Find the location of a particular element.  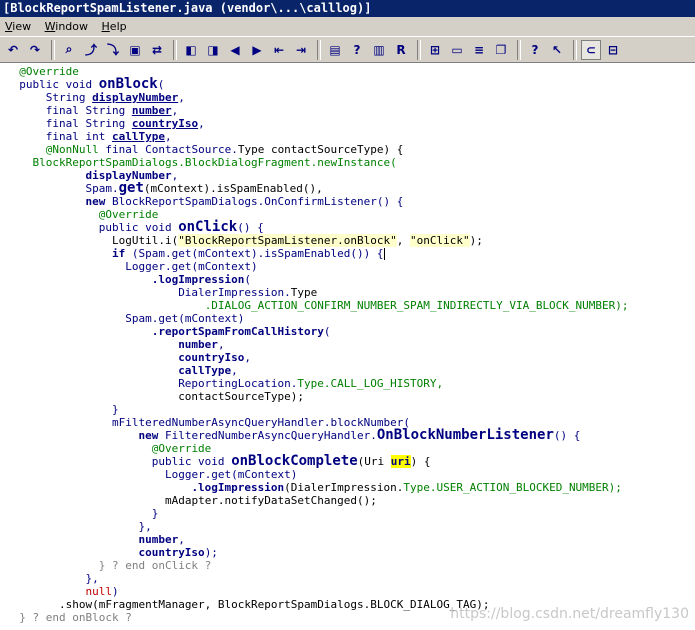

menu-view: View is located at coordinates (18, 26).